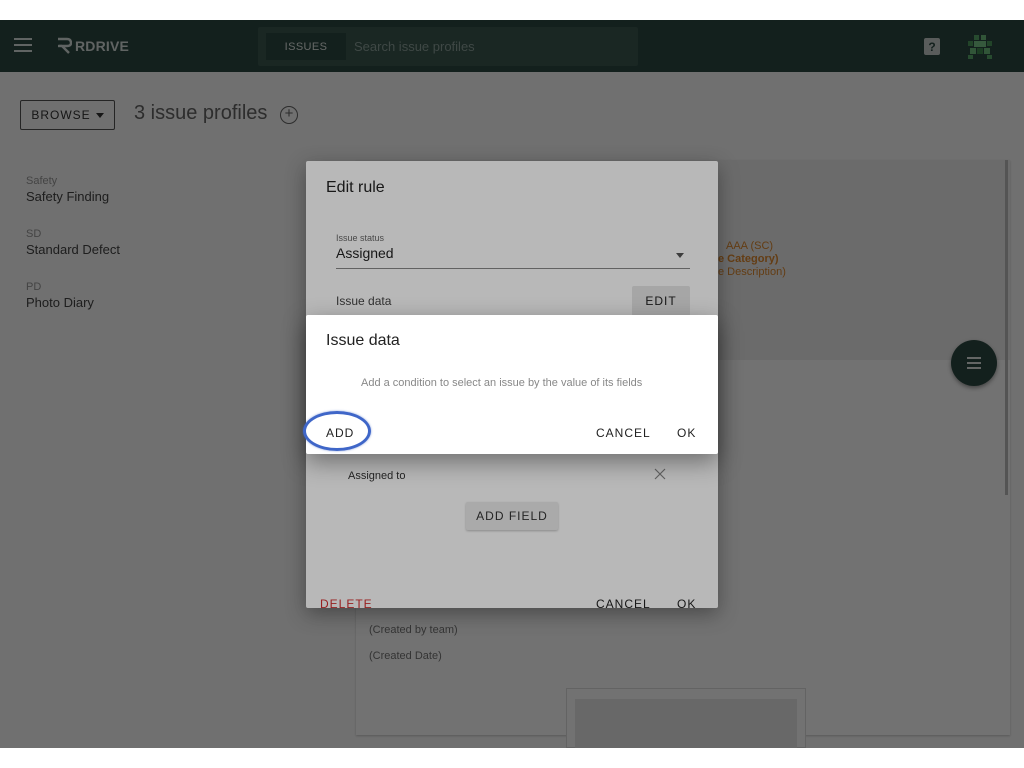  I want to click on ok-button: OK, so click(686, 433).